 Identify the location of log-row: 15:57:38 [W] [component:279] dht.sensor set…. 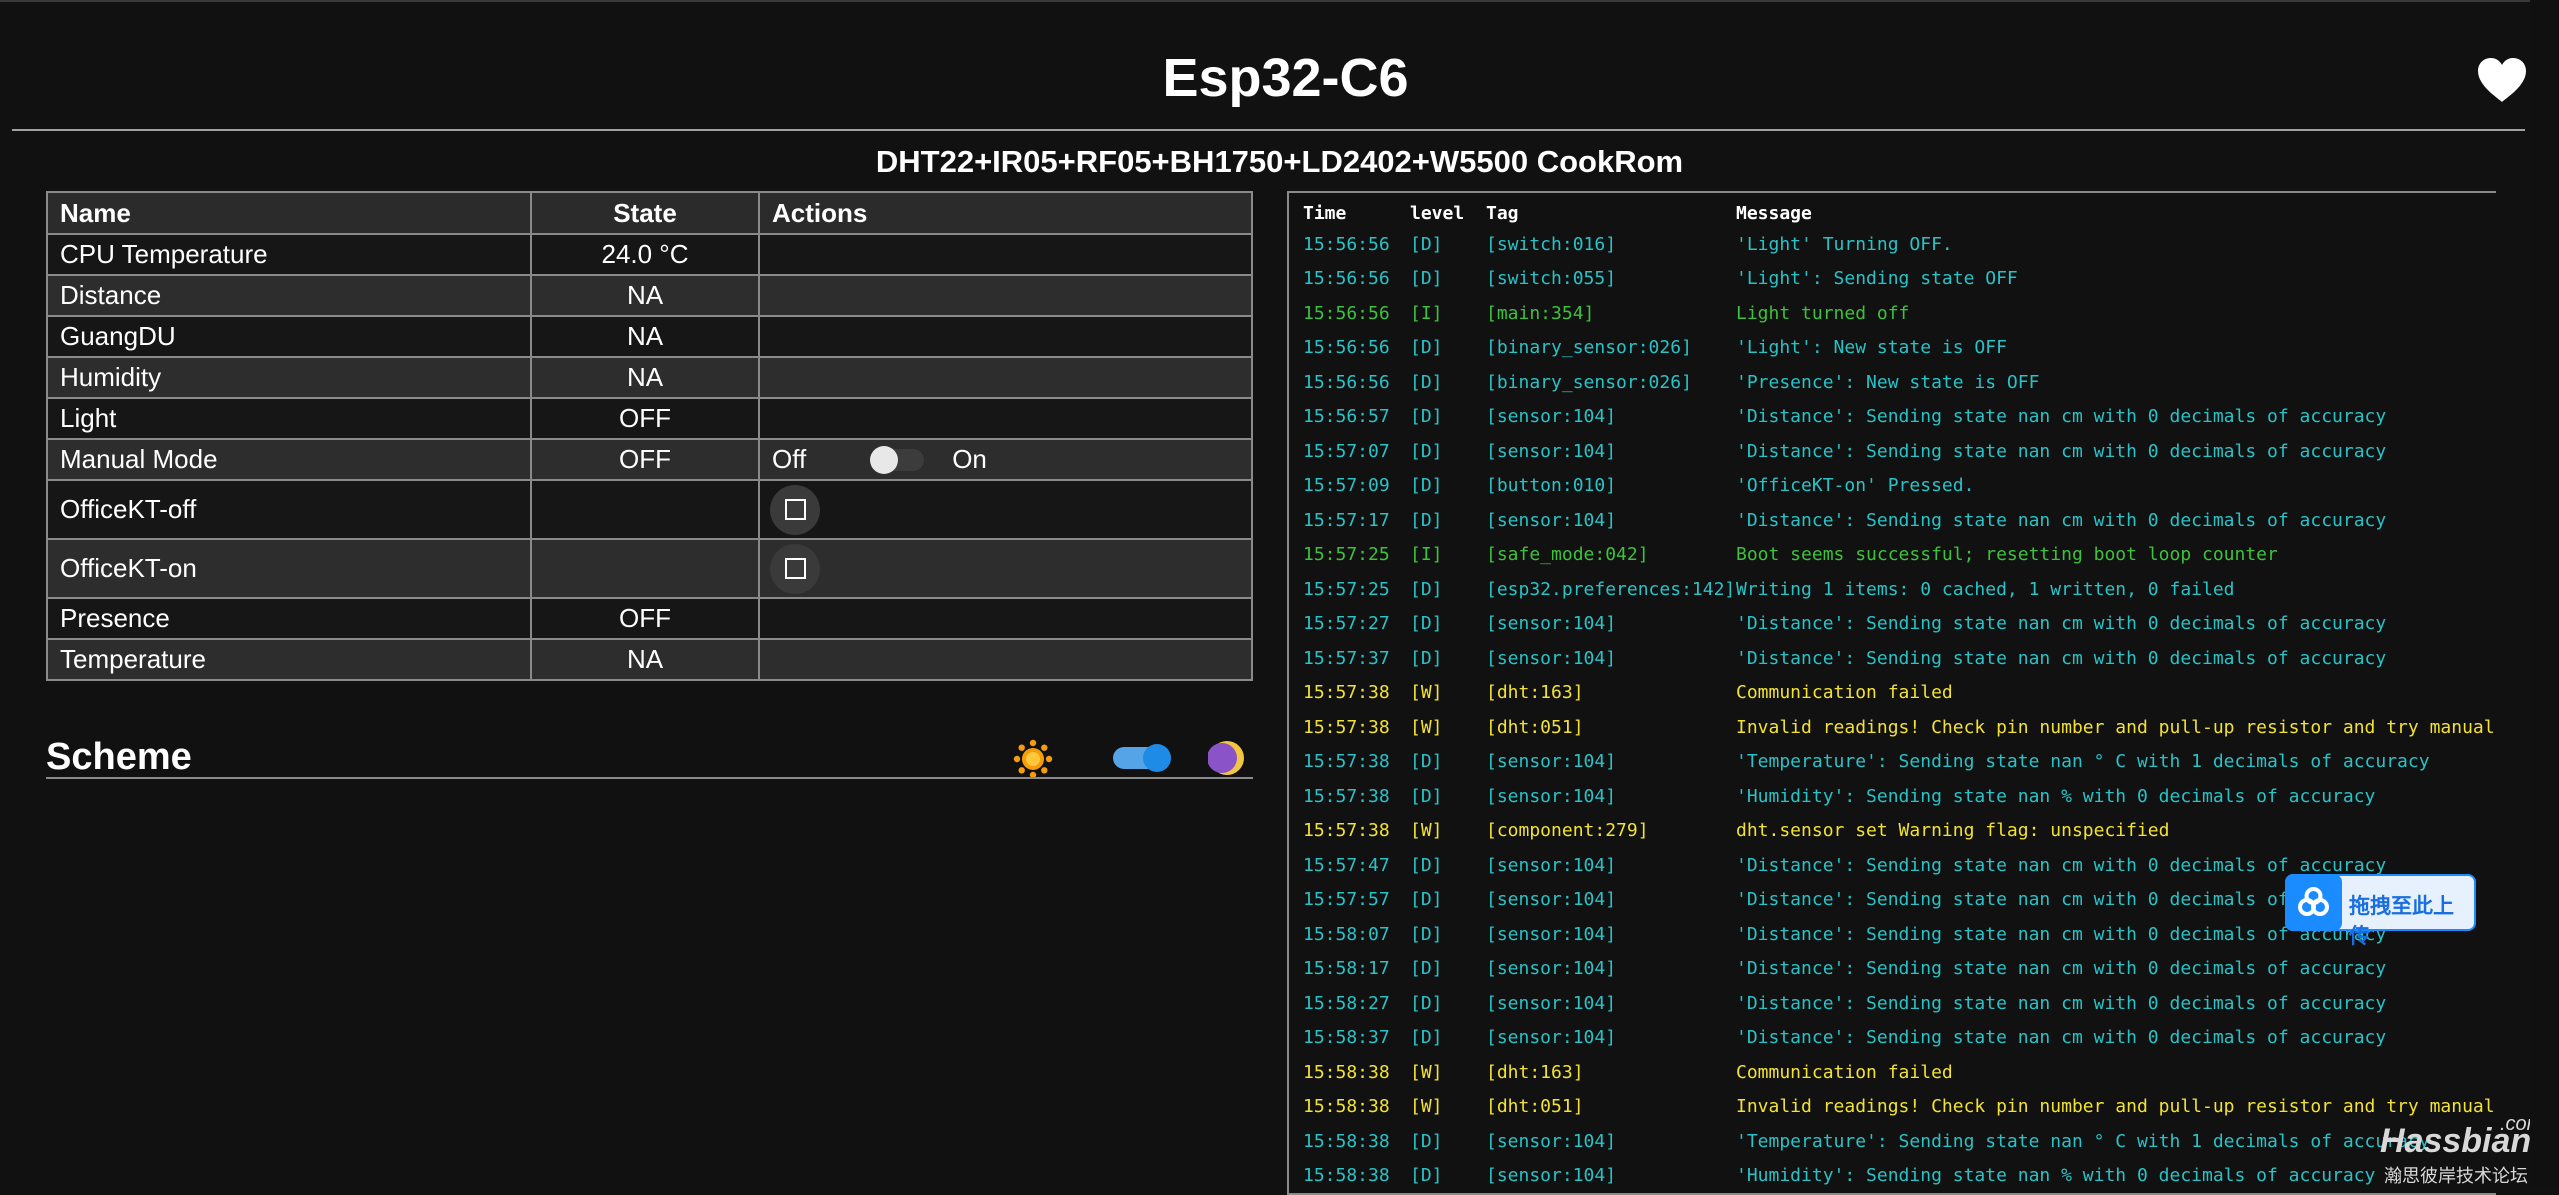
(1892, 831).